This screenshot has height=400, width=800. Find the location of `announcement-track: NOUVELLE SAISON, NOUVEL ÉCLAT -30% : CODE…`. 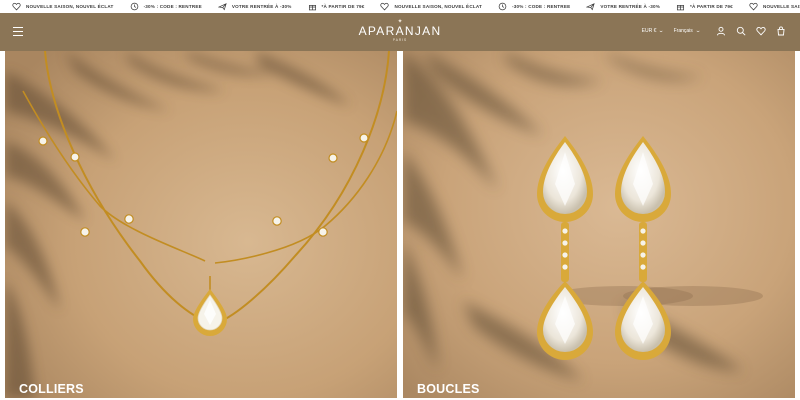

announcement-track: NOUVELLE SAISON, NOUVEL ÉCLAT -30% : CODE… is located at coordinates (400, 6).